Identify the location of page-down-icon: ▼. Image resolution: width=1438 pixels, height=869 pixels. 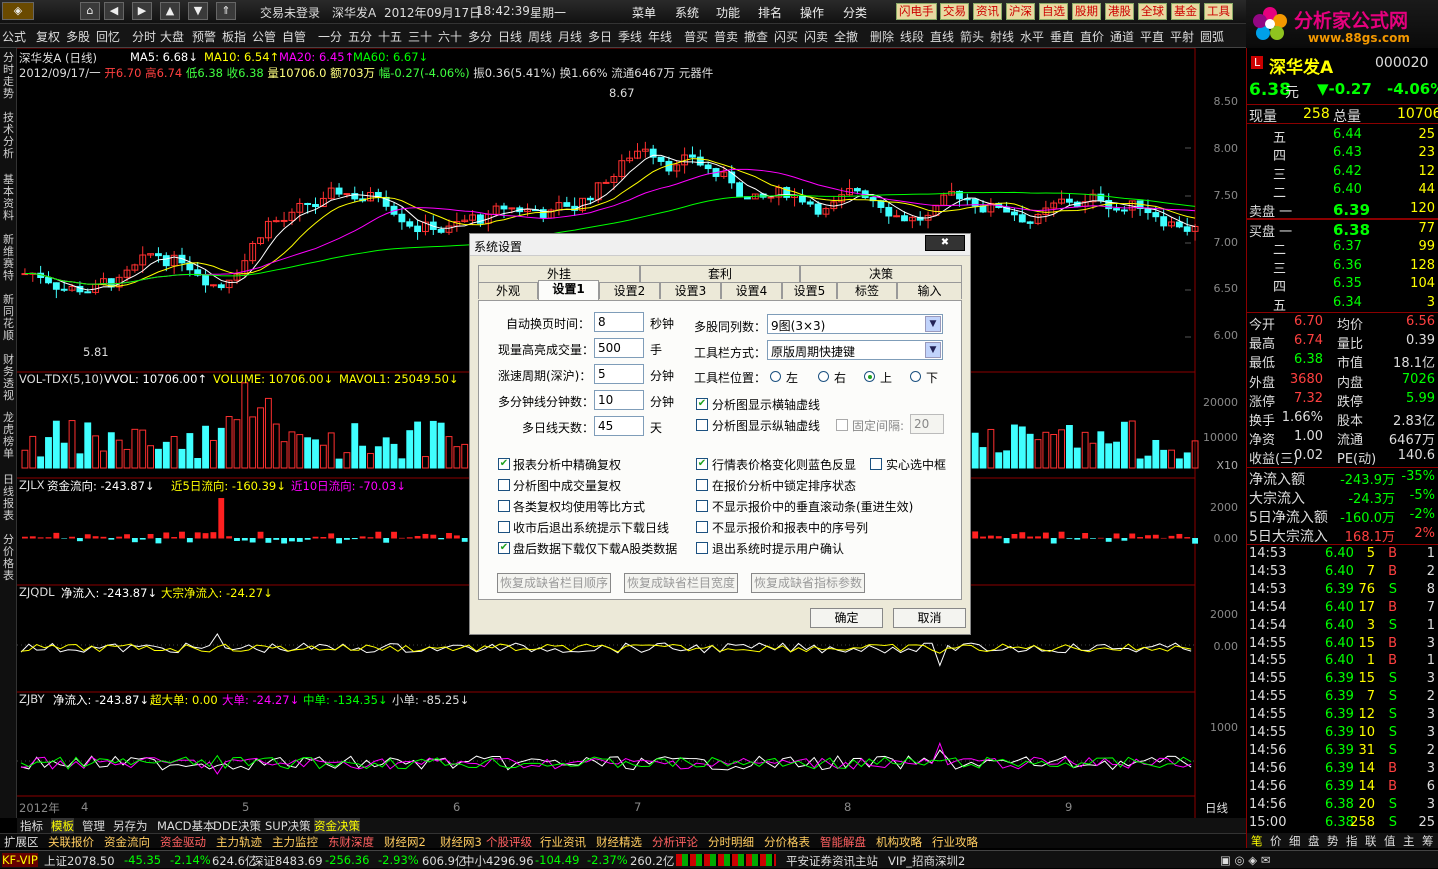
(198, 11).